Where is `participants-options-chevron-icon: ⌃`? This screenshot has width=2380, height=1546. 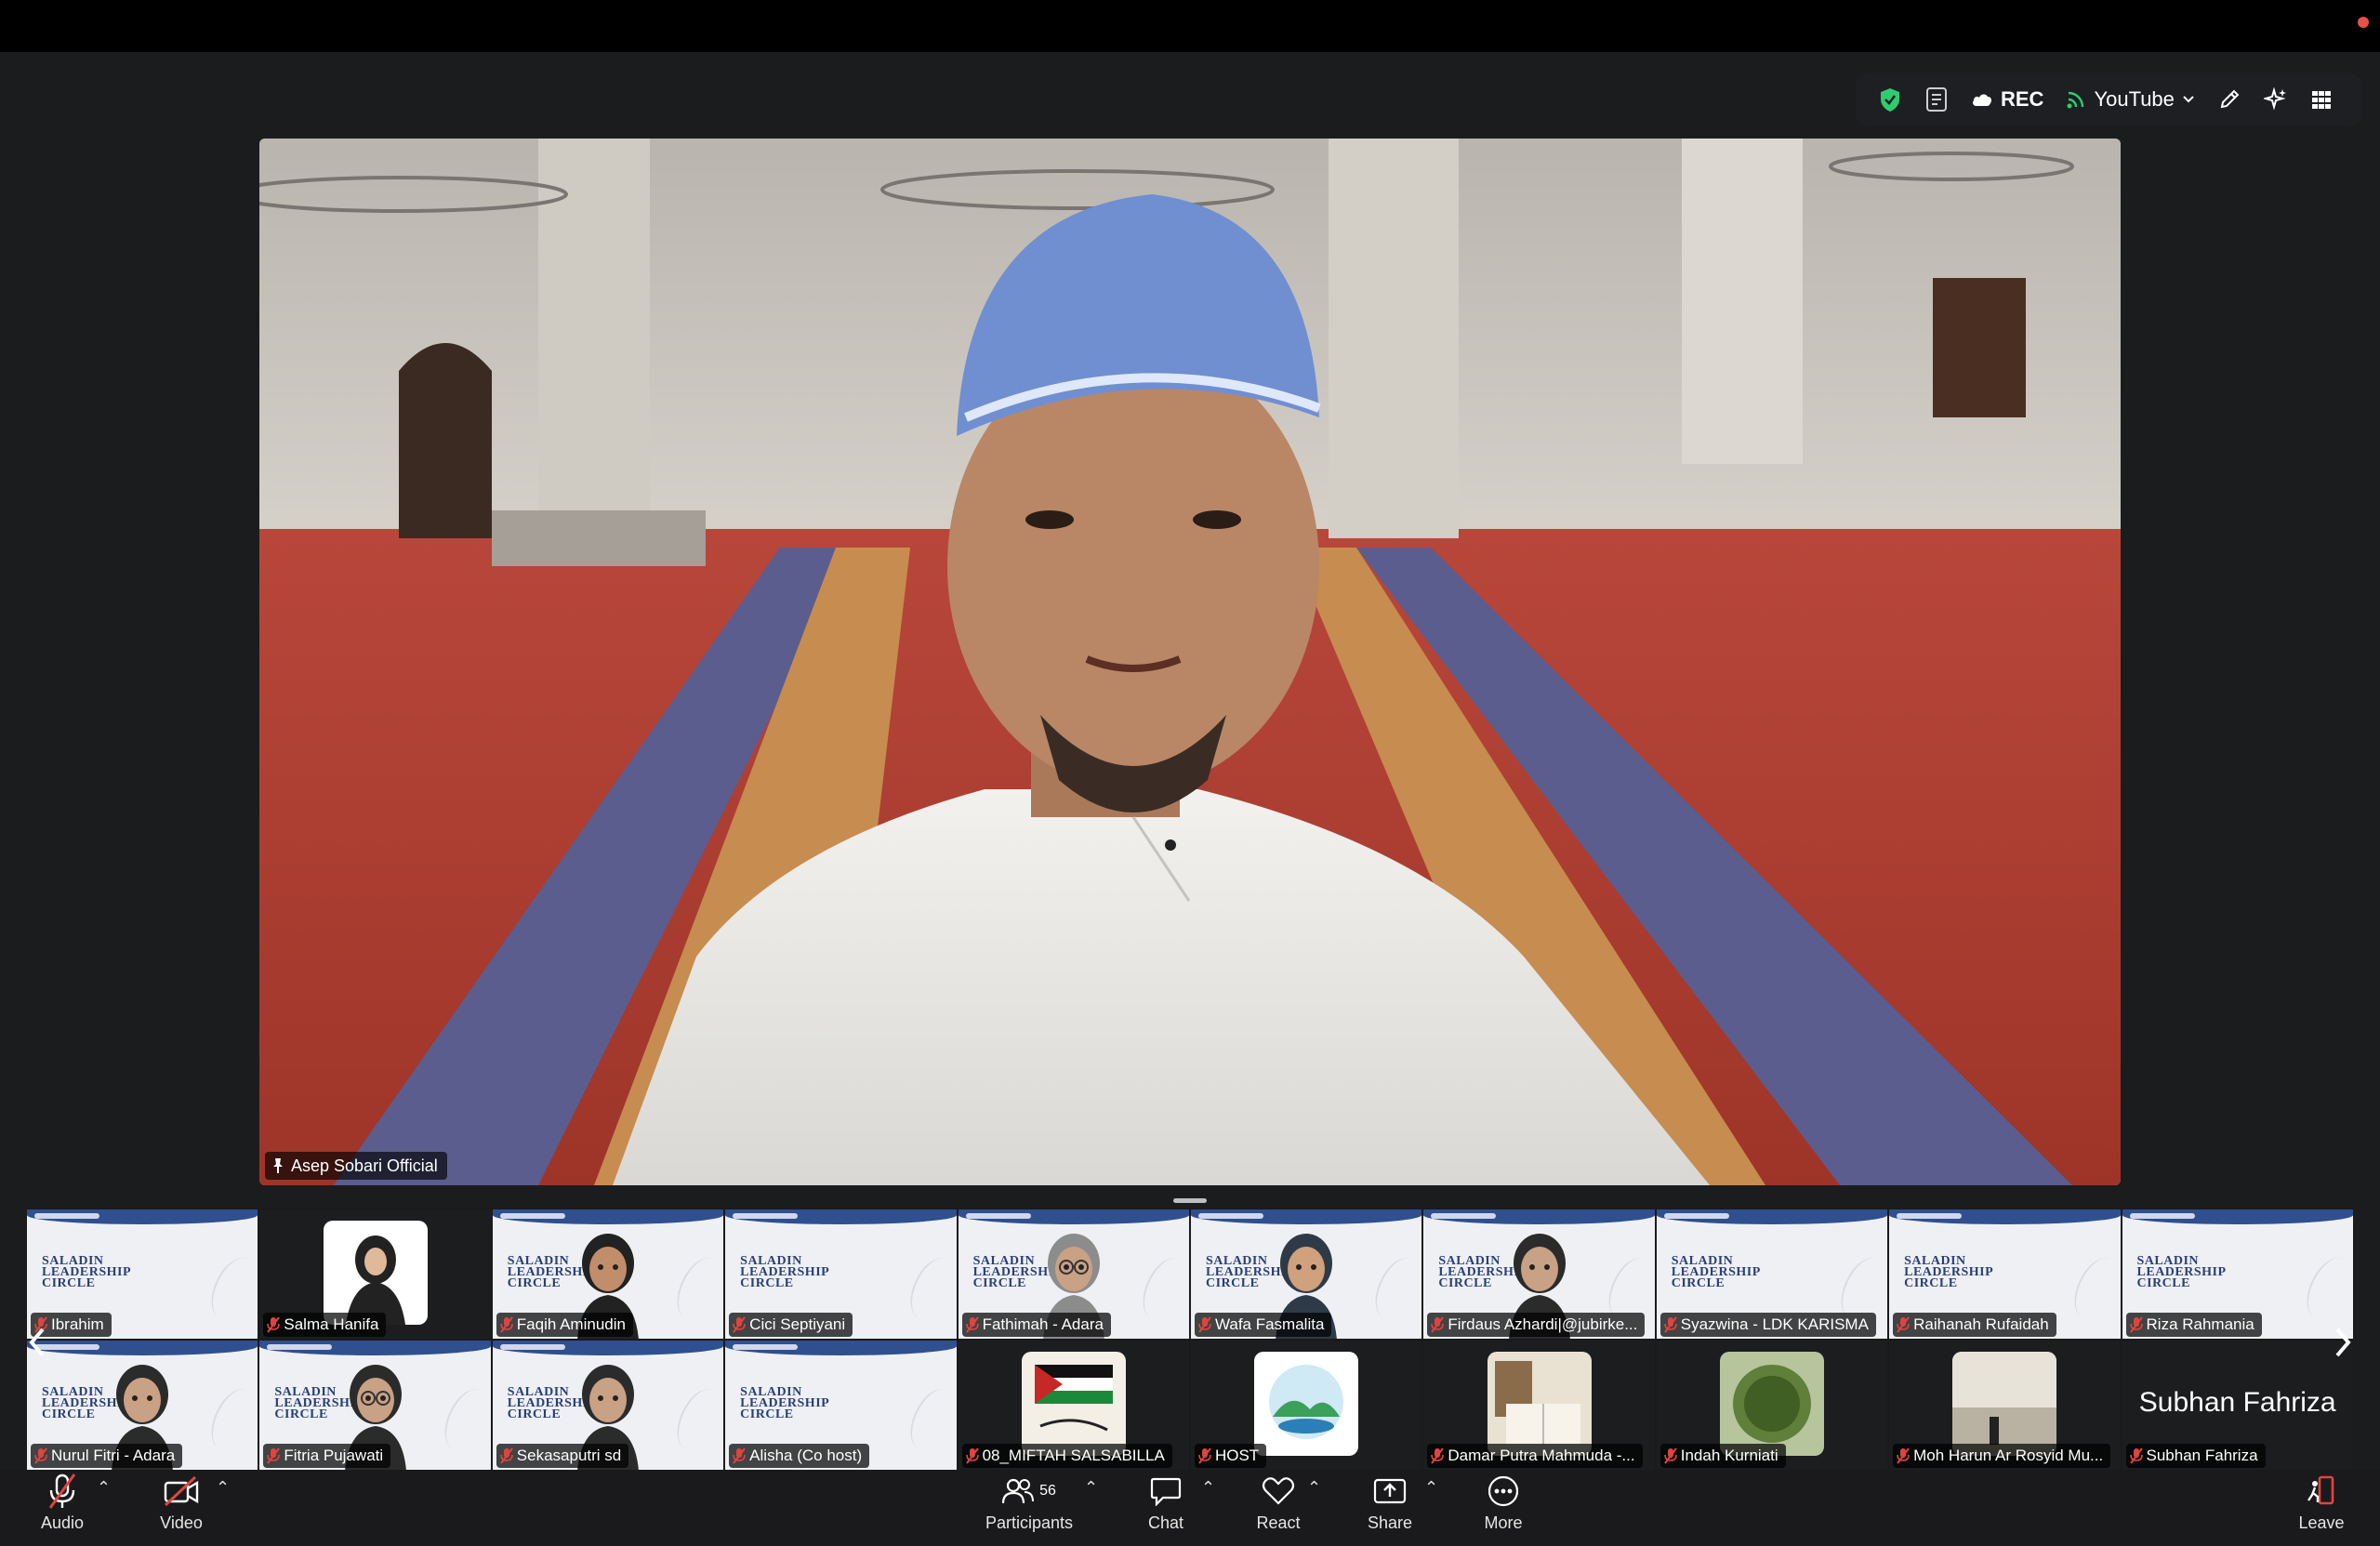
participants-options-chevron-icon: ⌃ is located at coordinates (1091, 1488).